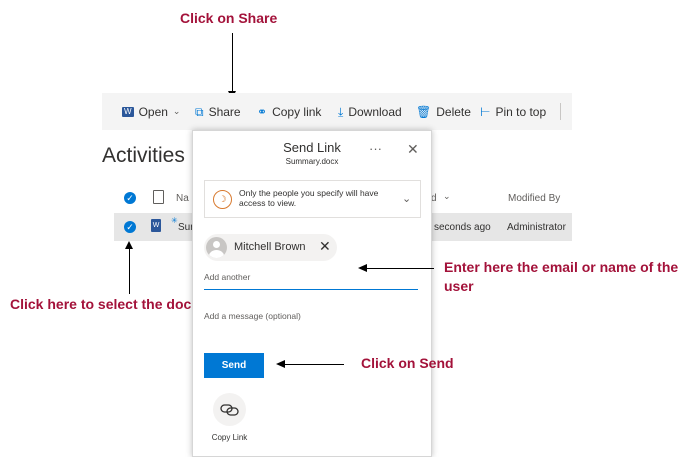  I want to click on row-modified: seconds ago, so click(462, 227).